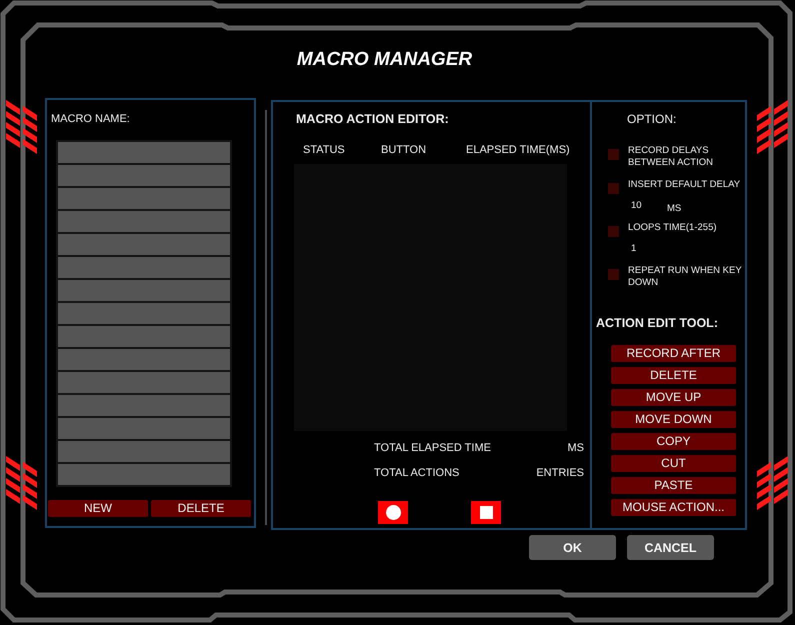  I want to click on editor-title: MACRO ACTION EDITOR:, so click(372, 119).